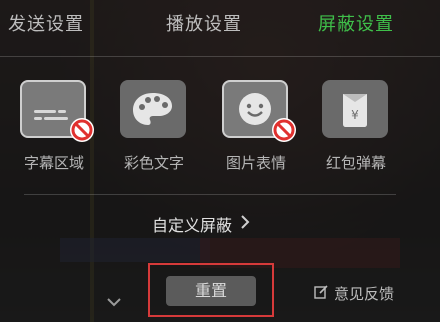 Image resolution: width=440 pixels, height=322 pixels. I want to click on option-subtitle-area: 字幕区域, so click(54, 130).